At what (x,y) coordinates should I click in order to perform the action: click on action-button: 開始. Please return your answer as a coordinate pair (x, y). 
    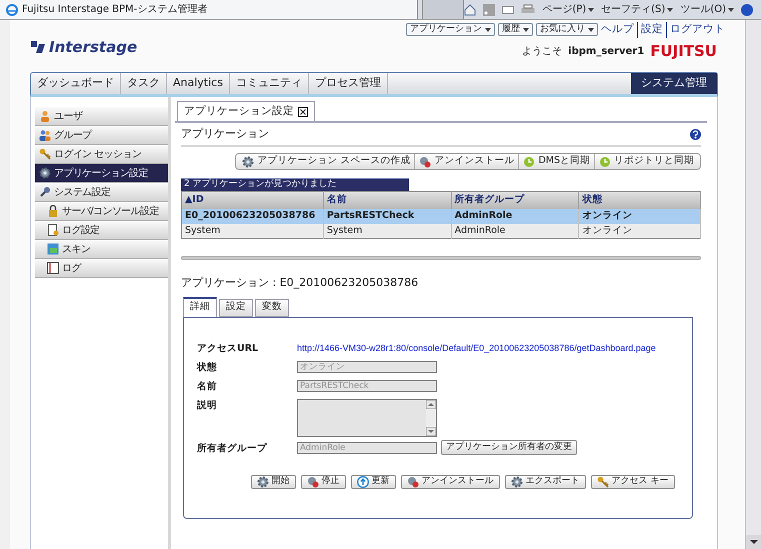
    Looking at the image, I should click on (273, 481).